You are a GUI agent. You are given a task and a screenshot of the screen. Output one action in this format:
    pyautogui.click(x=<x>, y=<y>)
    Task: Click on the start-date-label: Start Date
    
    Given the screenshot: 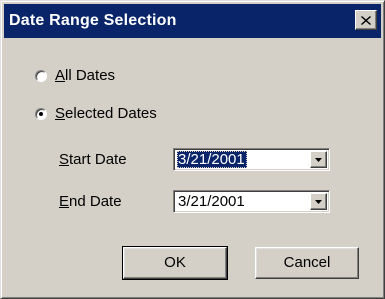 What is the action you would take?
    pyautogui.click(x=93, y=159)
    